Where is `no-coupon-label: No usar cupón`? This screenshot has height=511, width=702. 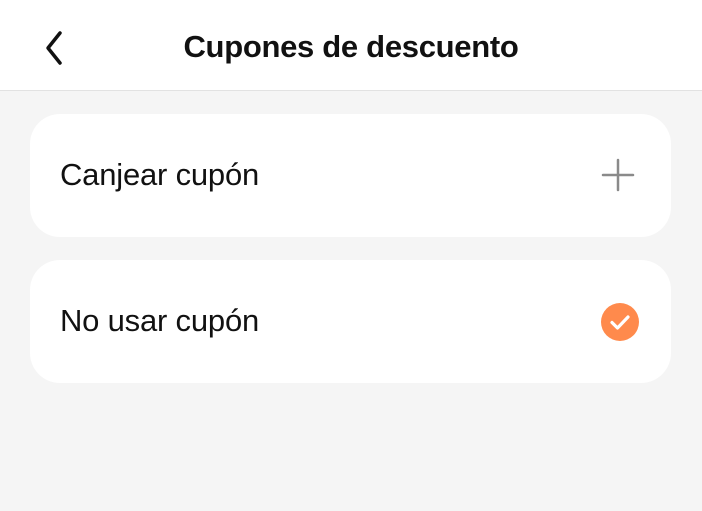 no-coupon-label: No usar cupón is located at coordinates (160, 320).